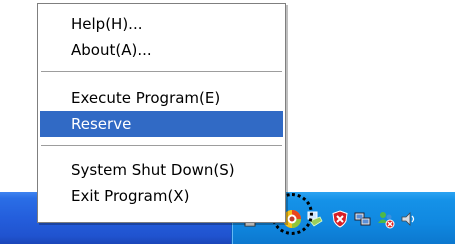  What do you see at coordinates (161, 196) in the screenshot?
I see `menu-item-exit-program: Exit Program(X)` at bounding box center [161, 196].